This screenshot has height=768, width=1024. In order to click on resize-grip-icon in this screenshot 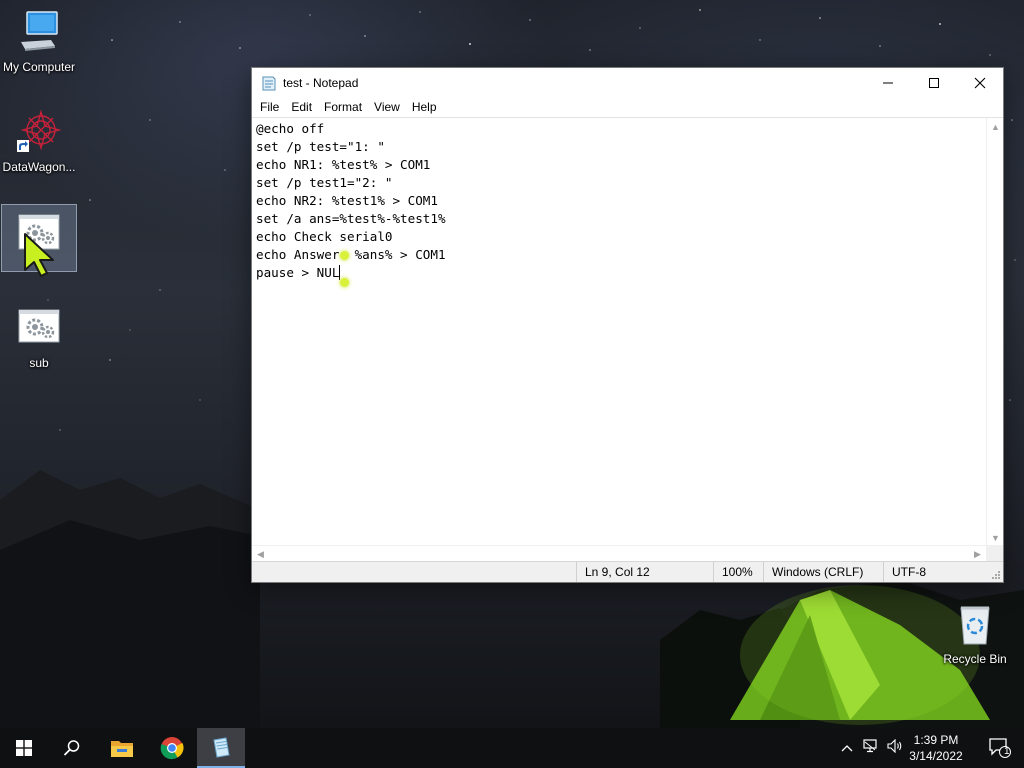, I will do `click(996, 575)`.